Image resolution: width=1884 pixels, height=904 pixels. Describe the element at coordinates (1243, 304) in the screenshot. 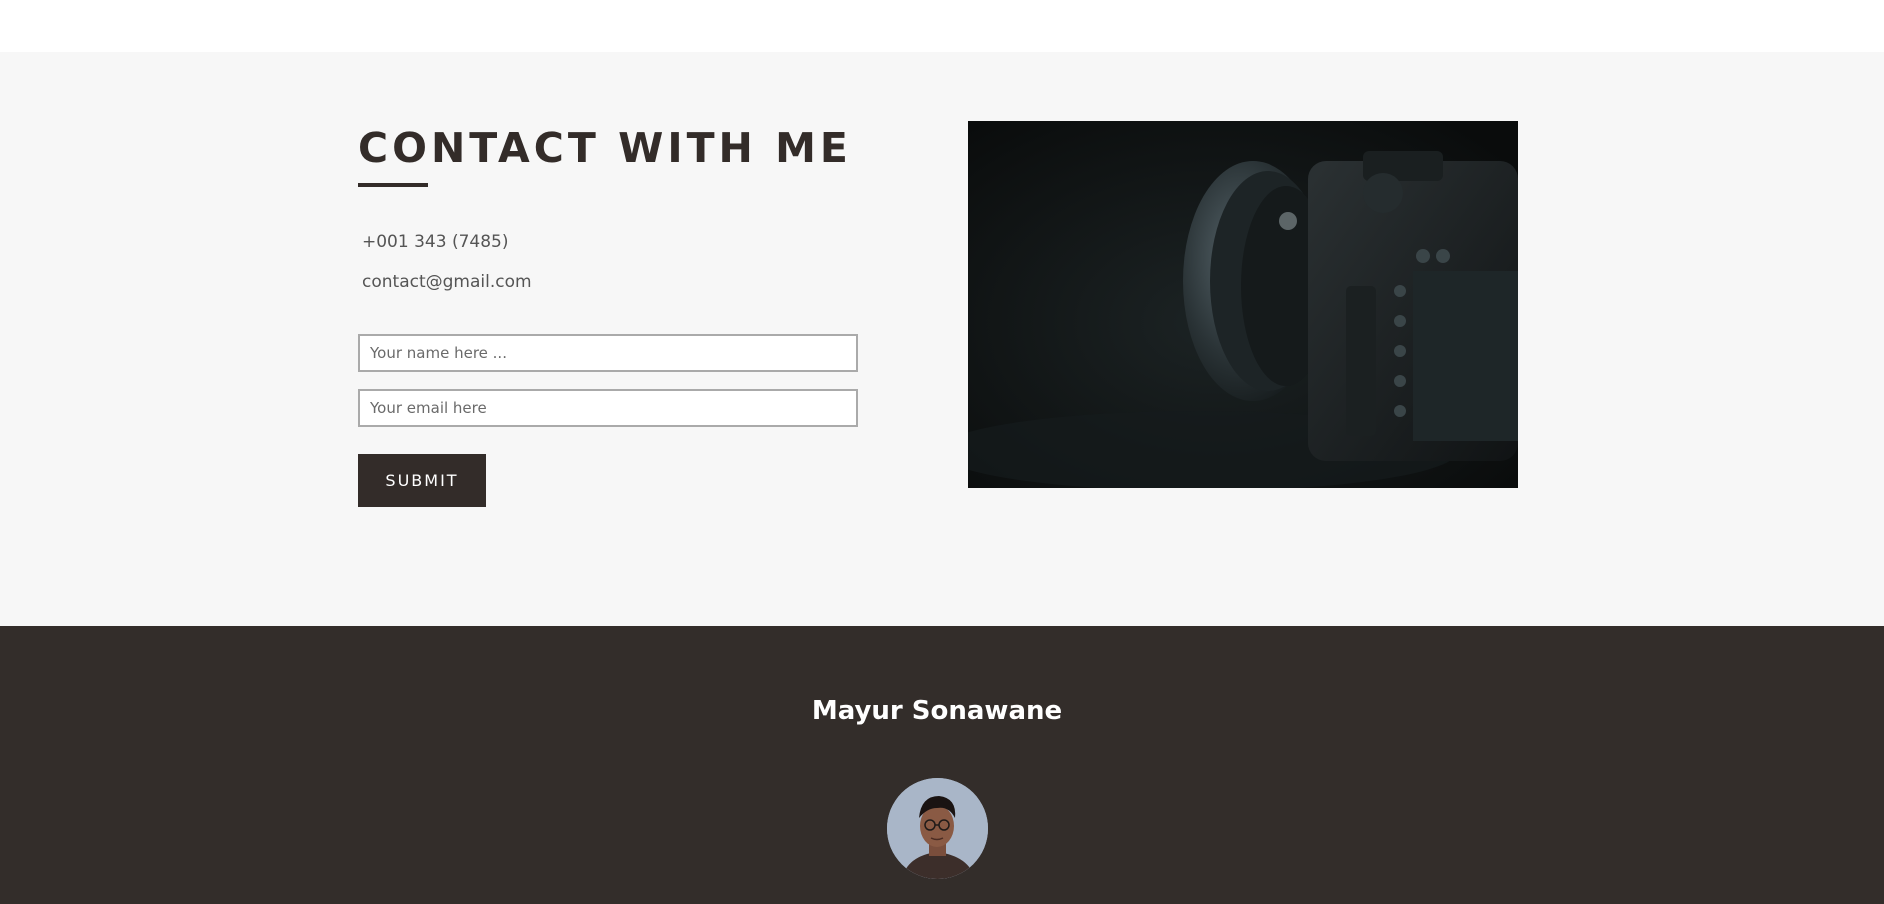

I see `camera-photo` at that location.